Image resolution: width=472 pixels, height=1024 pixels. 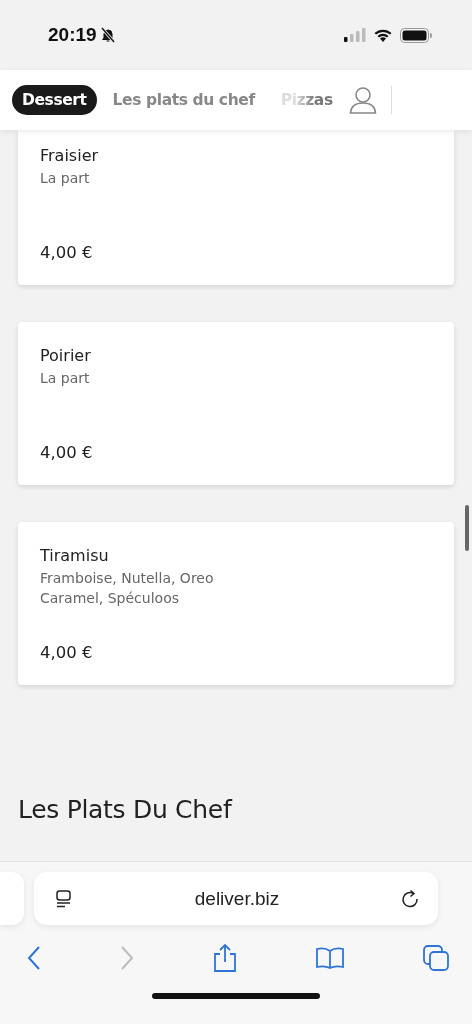 What do you see at coordinates (436, 958) in the screenshot?
I see `tabs-icon` at bounding box center [436, 958].